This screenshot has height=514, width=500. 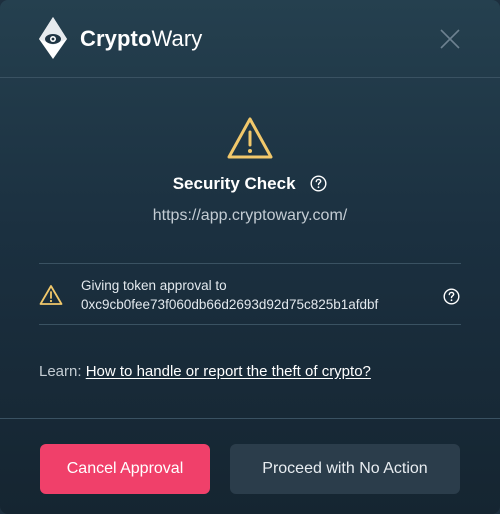 I want to click on site-url: https://app.cryptowary.com/, so click(x=250, y=215).